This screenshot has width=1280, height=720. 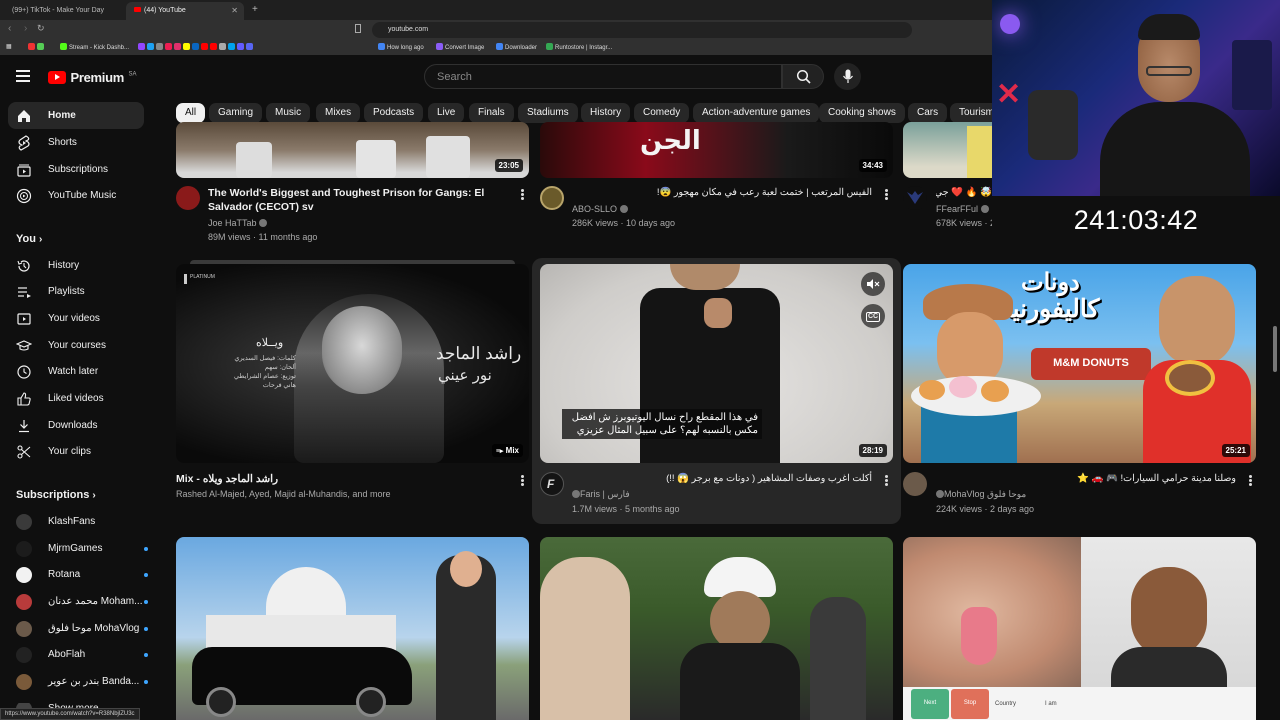 What do you see at coordinates (873, 284) in the screenshot?
I see `mute-button` at bounding box center [873, 284].